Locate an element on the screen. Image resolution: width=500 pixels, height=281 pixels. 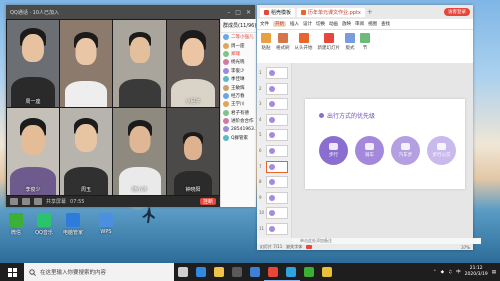
maximize-icon: □ is located at coordinates (238, 12).